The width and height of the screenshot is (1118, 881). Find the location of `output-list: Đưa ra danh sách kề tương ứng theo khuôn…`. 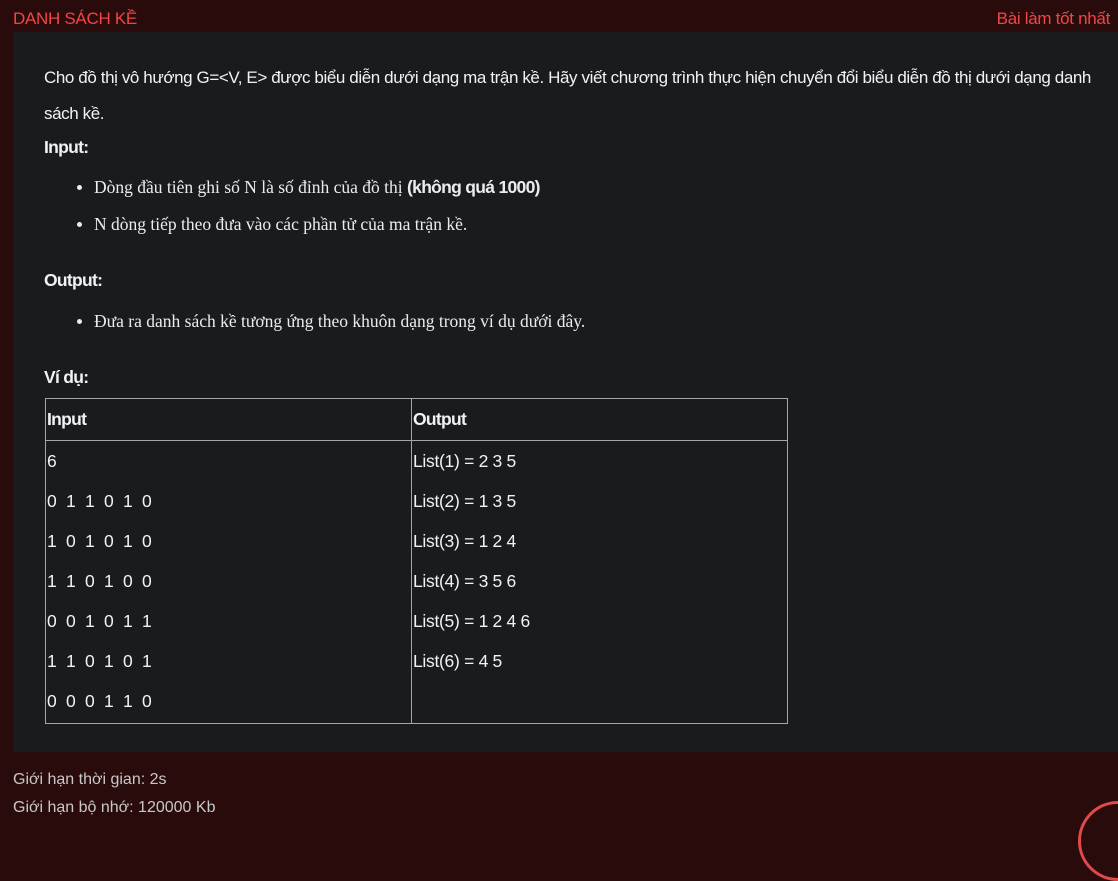

output-list: Đưa ra danh sách kề tương ứng theo khuôn… is located at coordinates (330, 328).